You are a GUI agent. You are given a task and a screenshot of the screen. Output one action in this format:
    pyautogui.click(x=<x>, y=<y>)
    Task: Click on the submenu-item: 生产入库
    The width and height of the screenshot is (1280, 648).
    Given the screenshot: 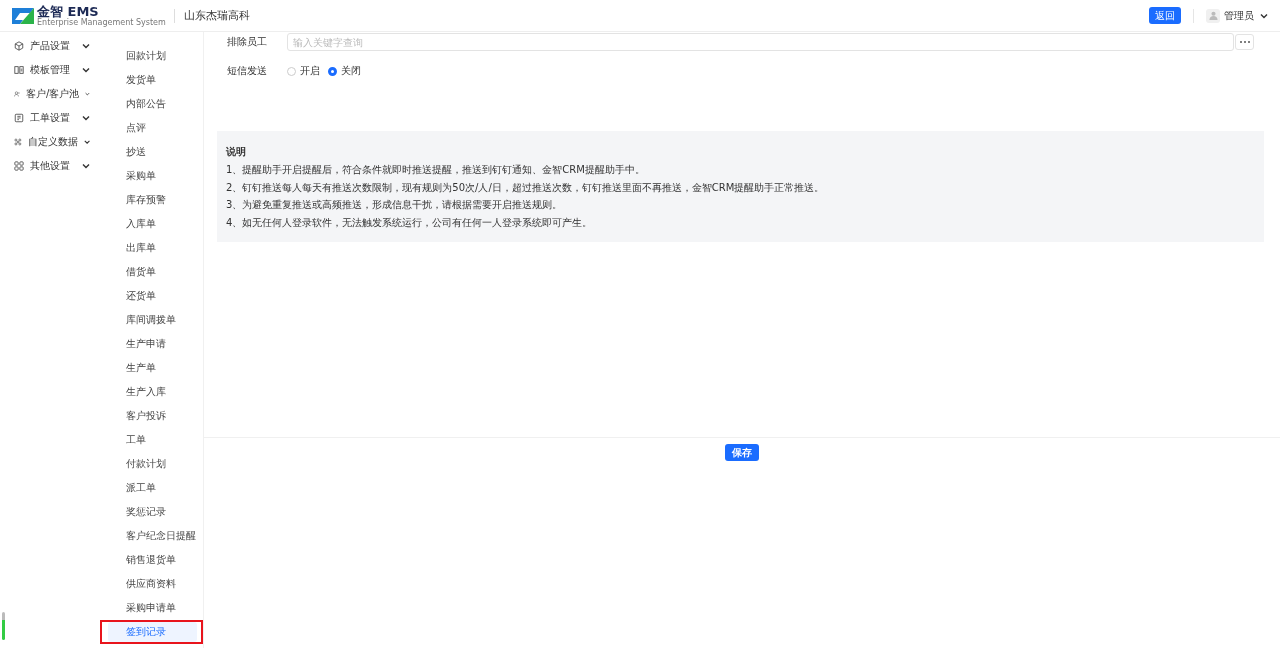 What is the action you would take?
    pyautogui.click(x=152, y=392)
    